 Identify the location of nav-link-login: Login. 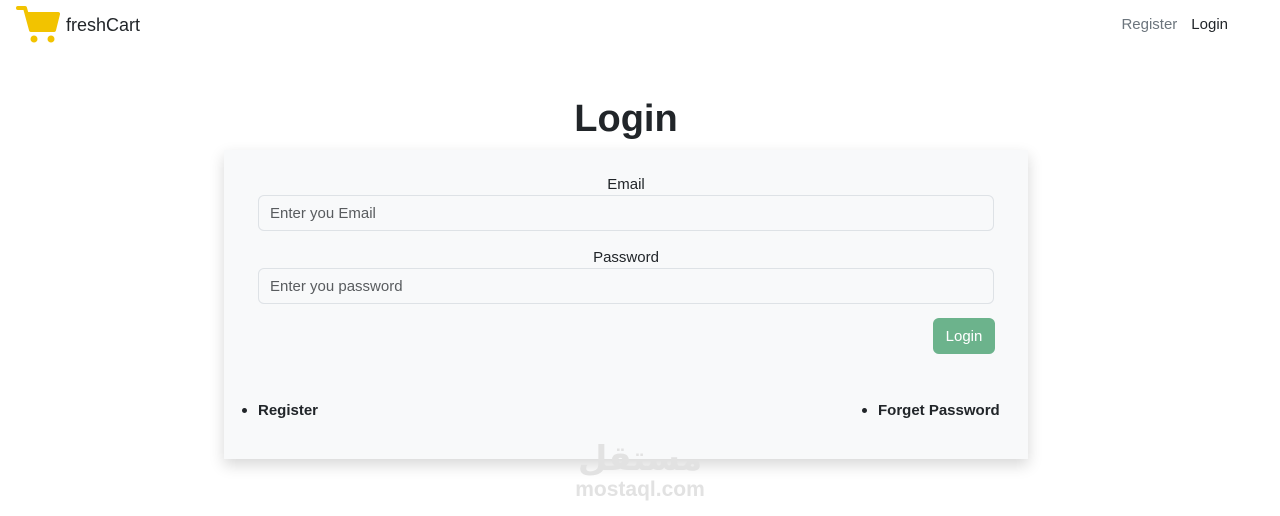
(1209, 24).